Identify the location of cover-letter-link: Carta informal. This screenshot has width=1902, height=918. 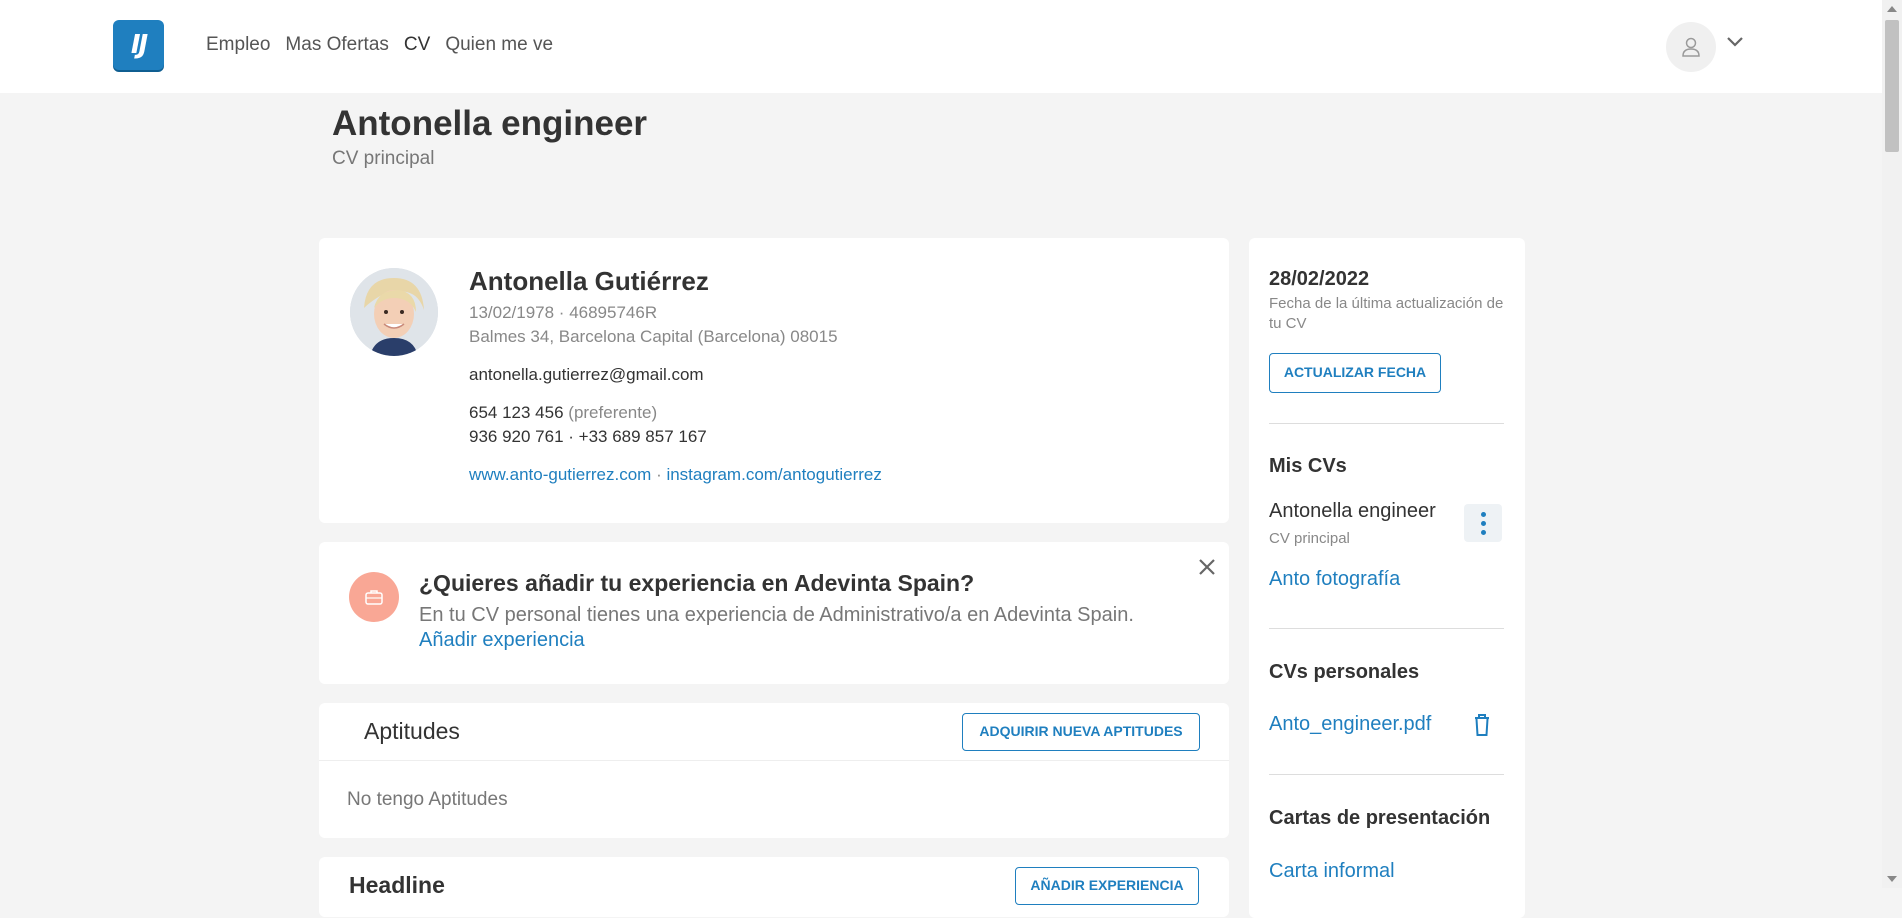
(1332, 871).